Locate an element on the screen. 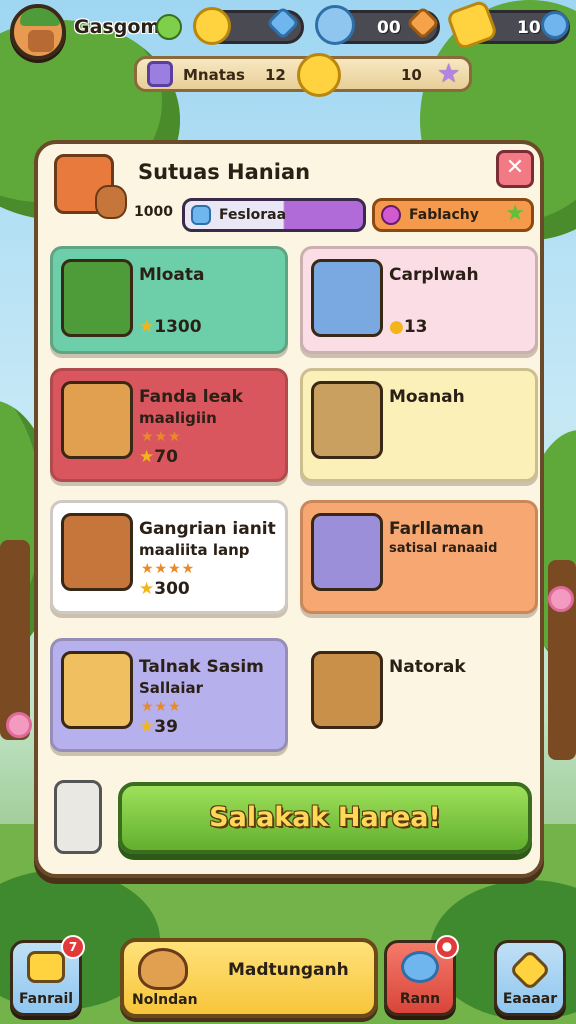 The image size is (576, 1024). blue-creature-icon is located at coordinates (335, 25).